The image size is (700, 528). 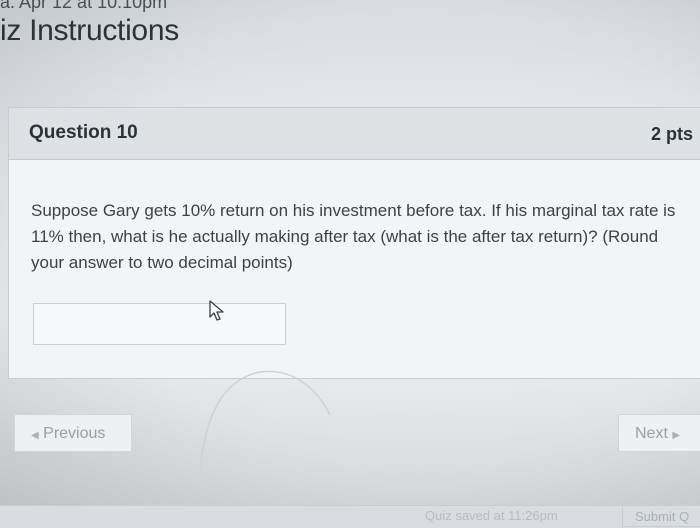 I want to click on submit-quiz-button: Submit Q, so click(x=661, y=516).